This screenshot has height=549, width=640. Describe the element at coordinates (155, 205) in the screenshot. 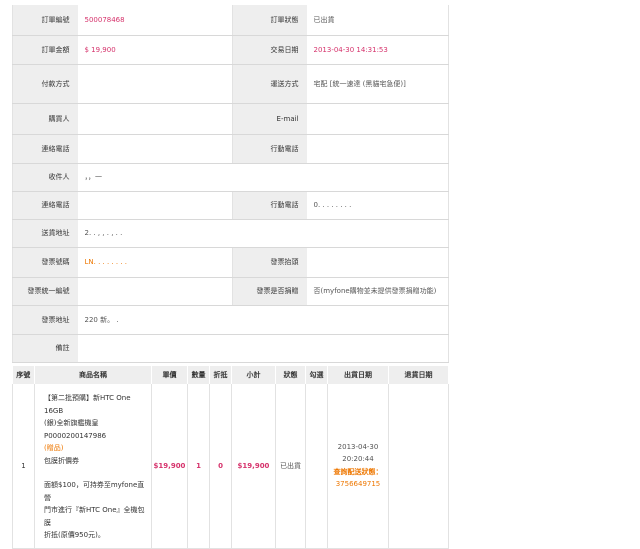

I see `recipient-phone-value` at that location.